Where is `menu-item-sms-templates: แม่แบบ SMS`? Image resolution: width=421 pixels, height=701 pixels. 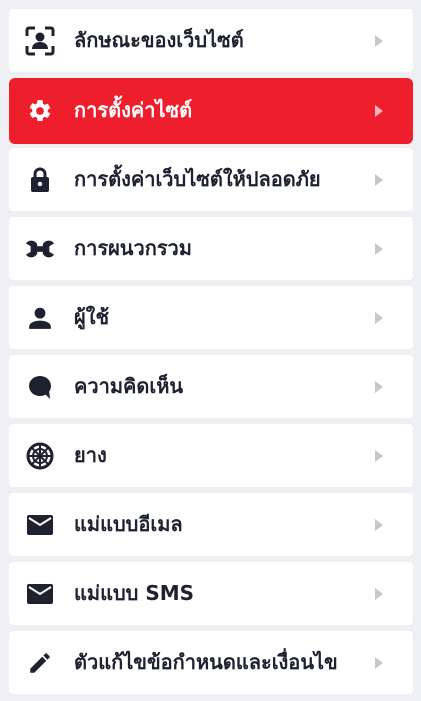
menu-item-sms-templates: แม่แบบ SMS is located at coordinates (211, 593).